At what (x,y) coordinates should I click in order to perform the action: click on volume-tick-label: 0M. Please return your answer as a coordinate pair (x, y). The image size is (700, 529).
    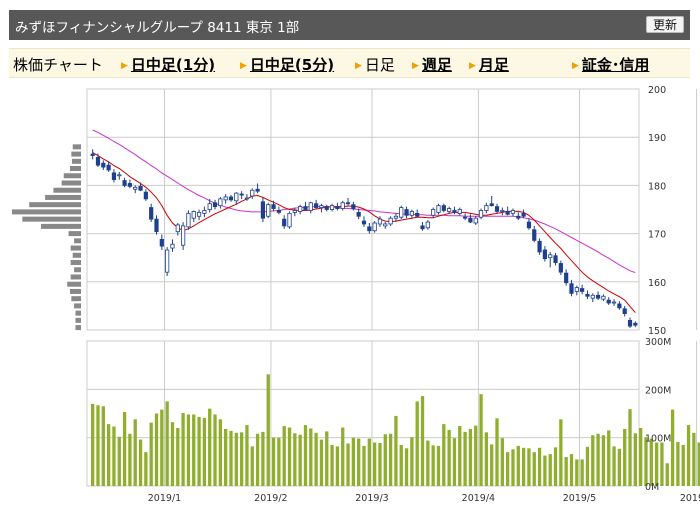
    Looking at the image, I should click on (652, 487).